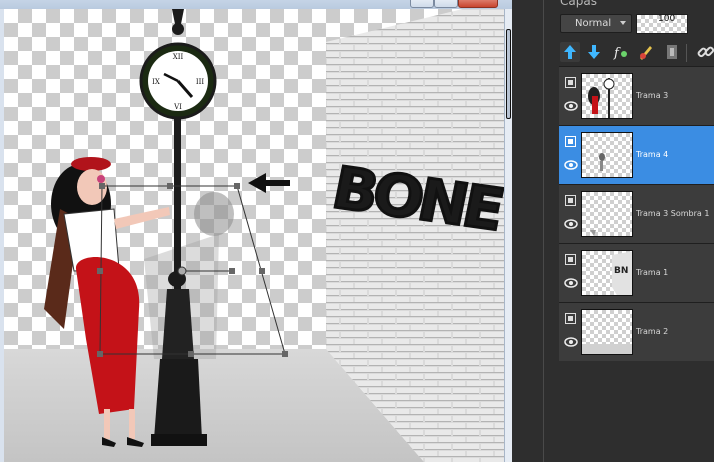  I want to click on new-layer-up-icon, so click(570, 52).